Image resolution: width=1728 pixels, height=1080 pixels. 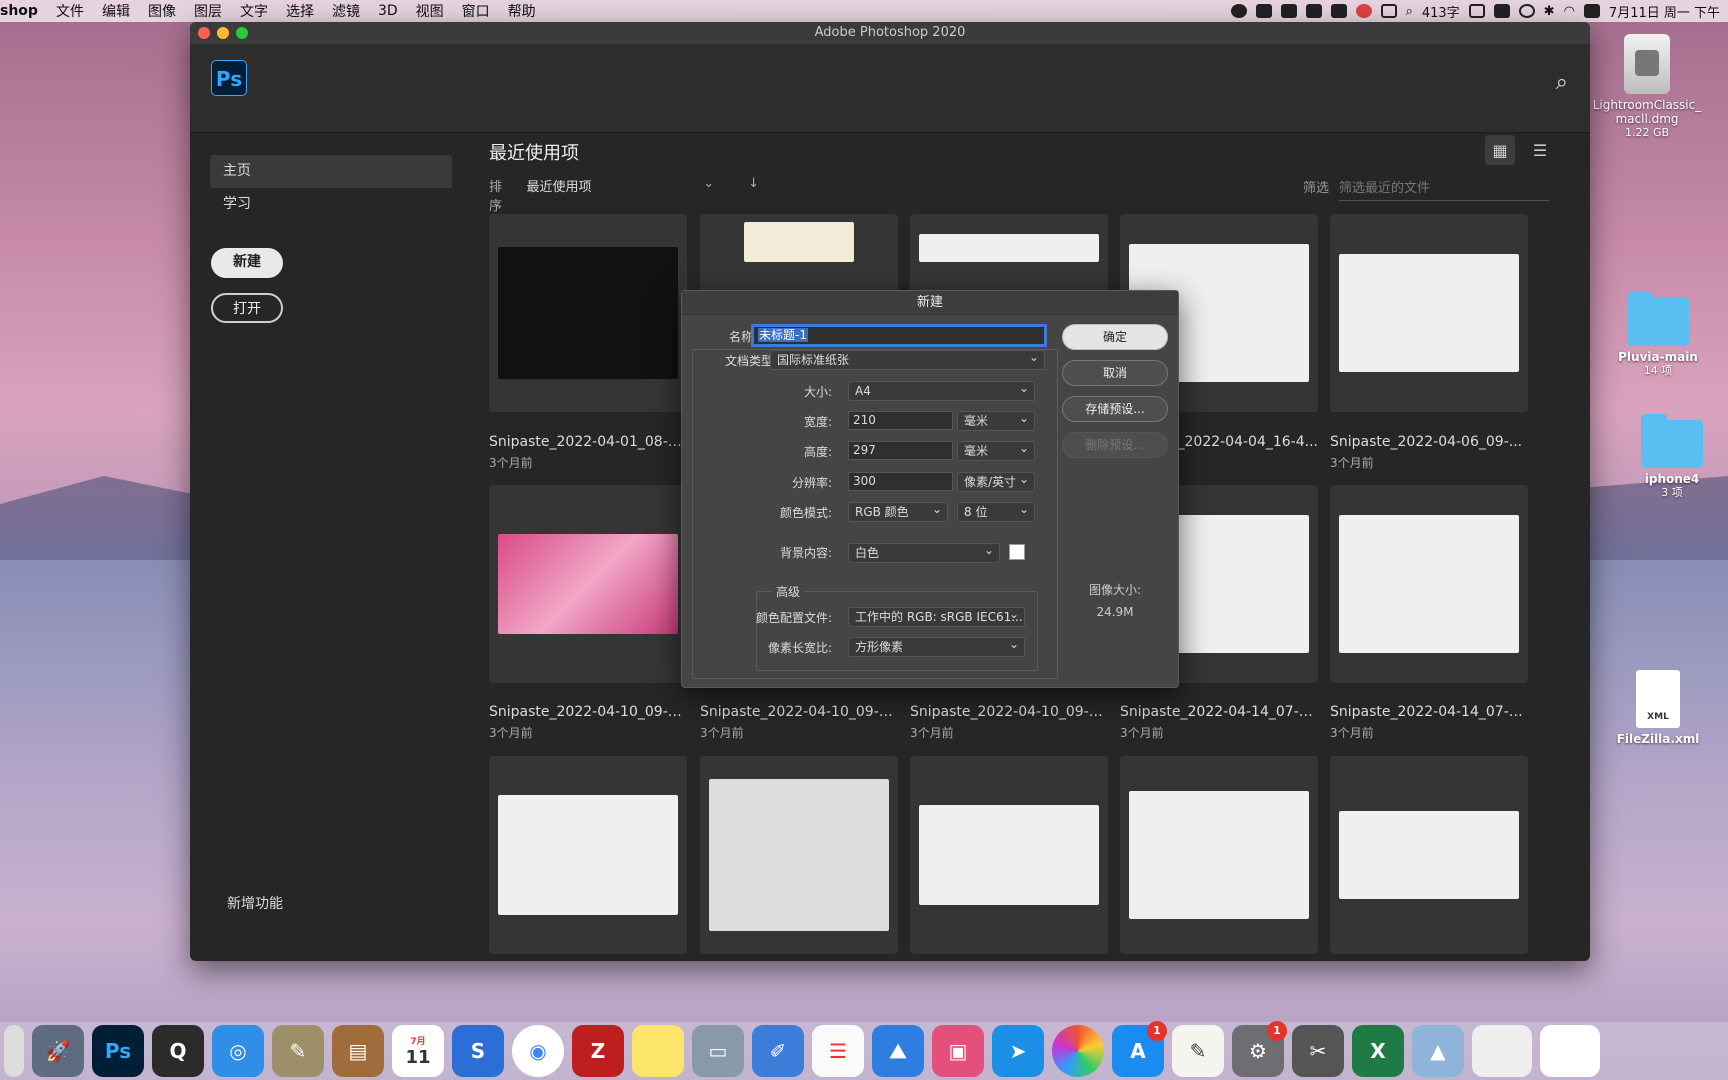 I want to click on printer-icon: ▭, so click(x=718, y=1051).